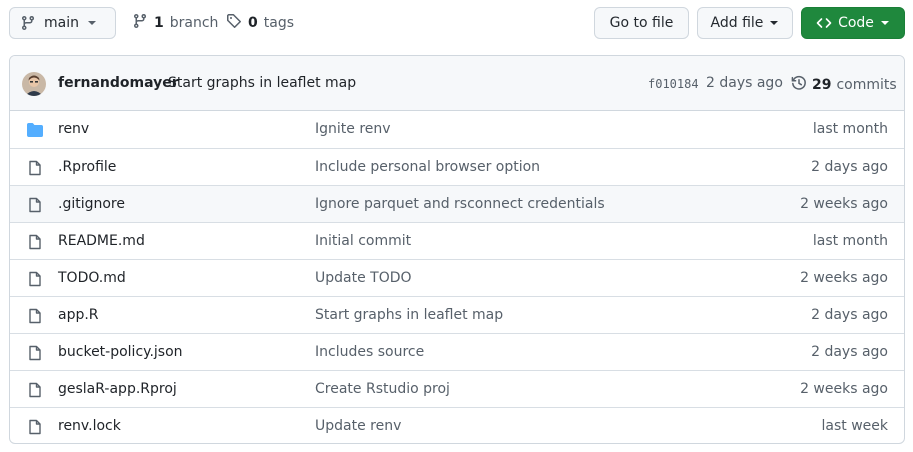  What do you see at coordinates (427, 167) in the screenshot?
I see `file-commit-message-link: Include personal browser option` at bounding box center [427, 167].